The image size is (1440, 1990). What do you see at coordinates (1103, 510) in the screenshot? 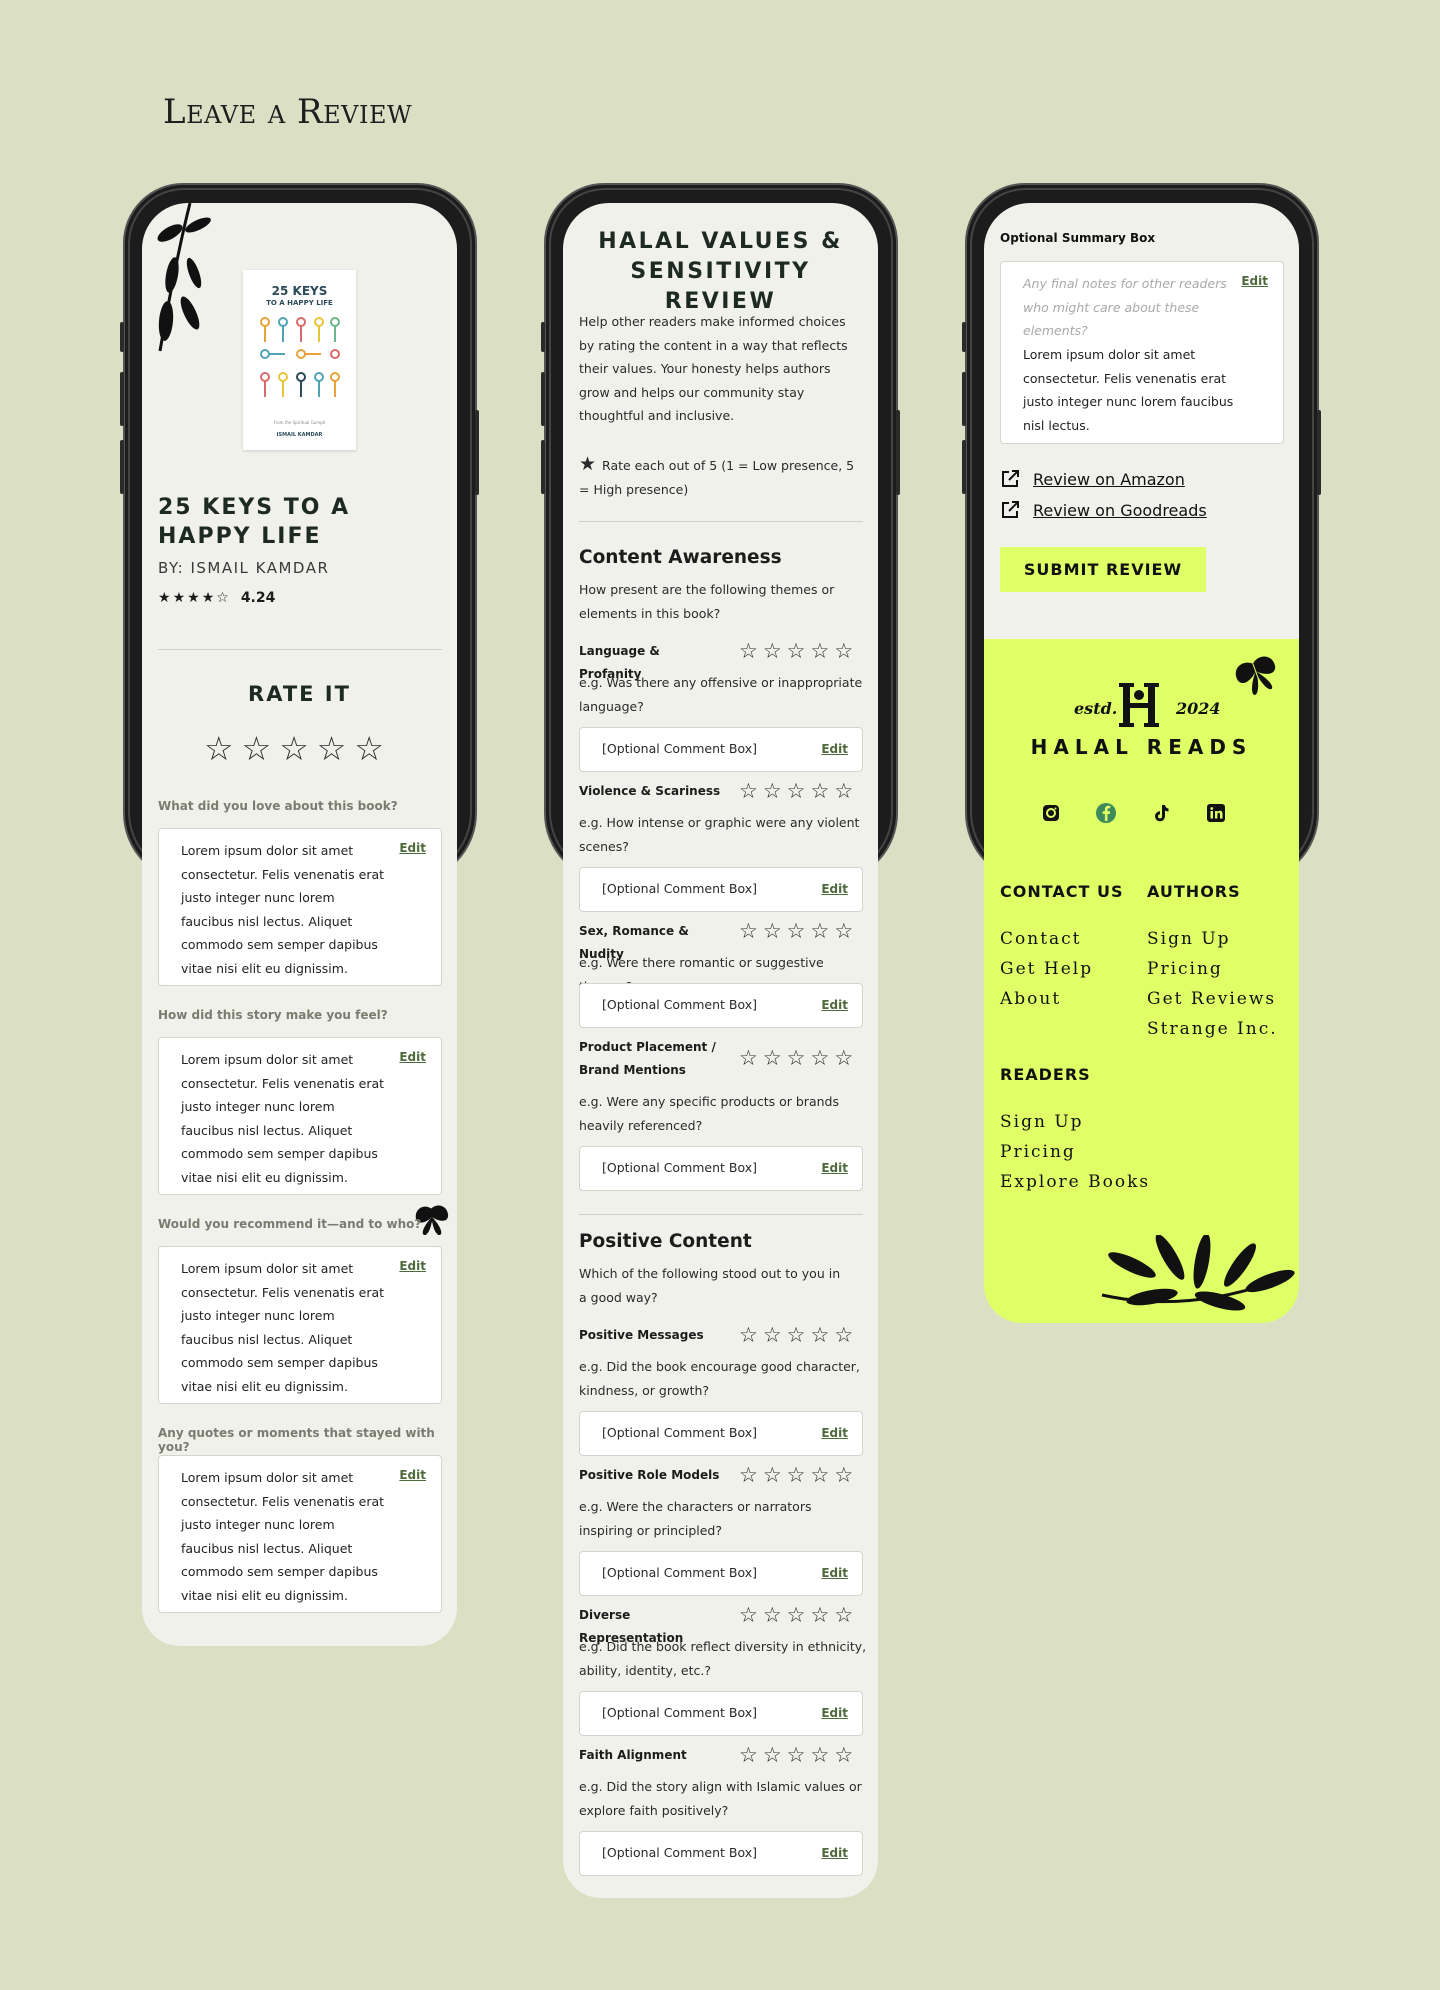
I see `review-goodreads-link: Review on Goodreads` at bounding box center [1103, 510].